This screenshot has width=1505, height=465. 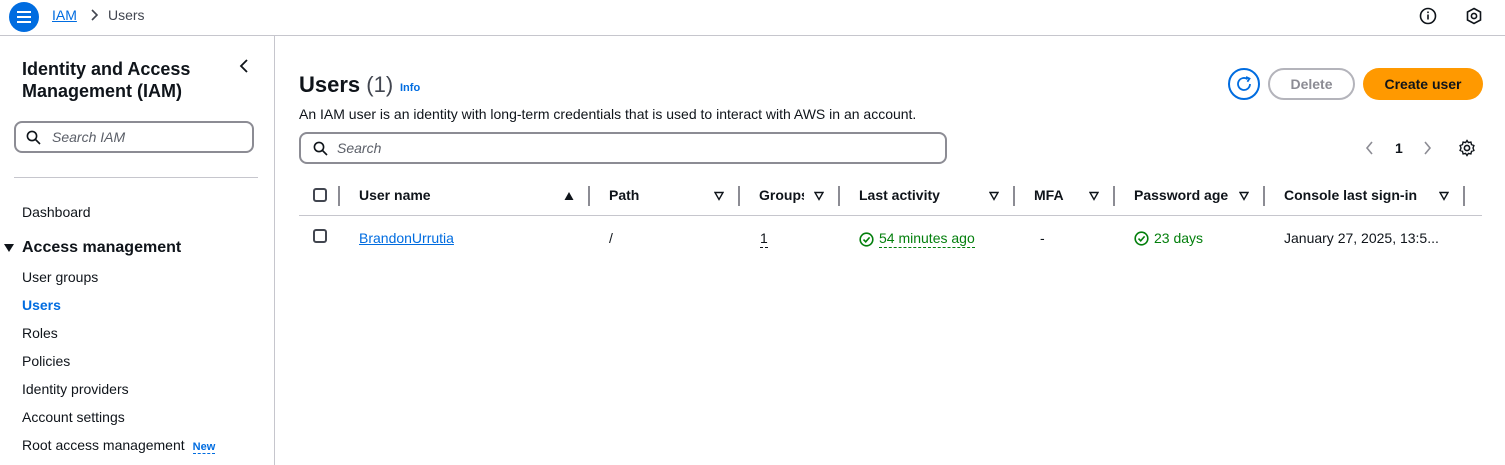 I want to click on path-cell: /, so click(x=611, y=238).